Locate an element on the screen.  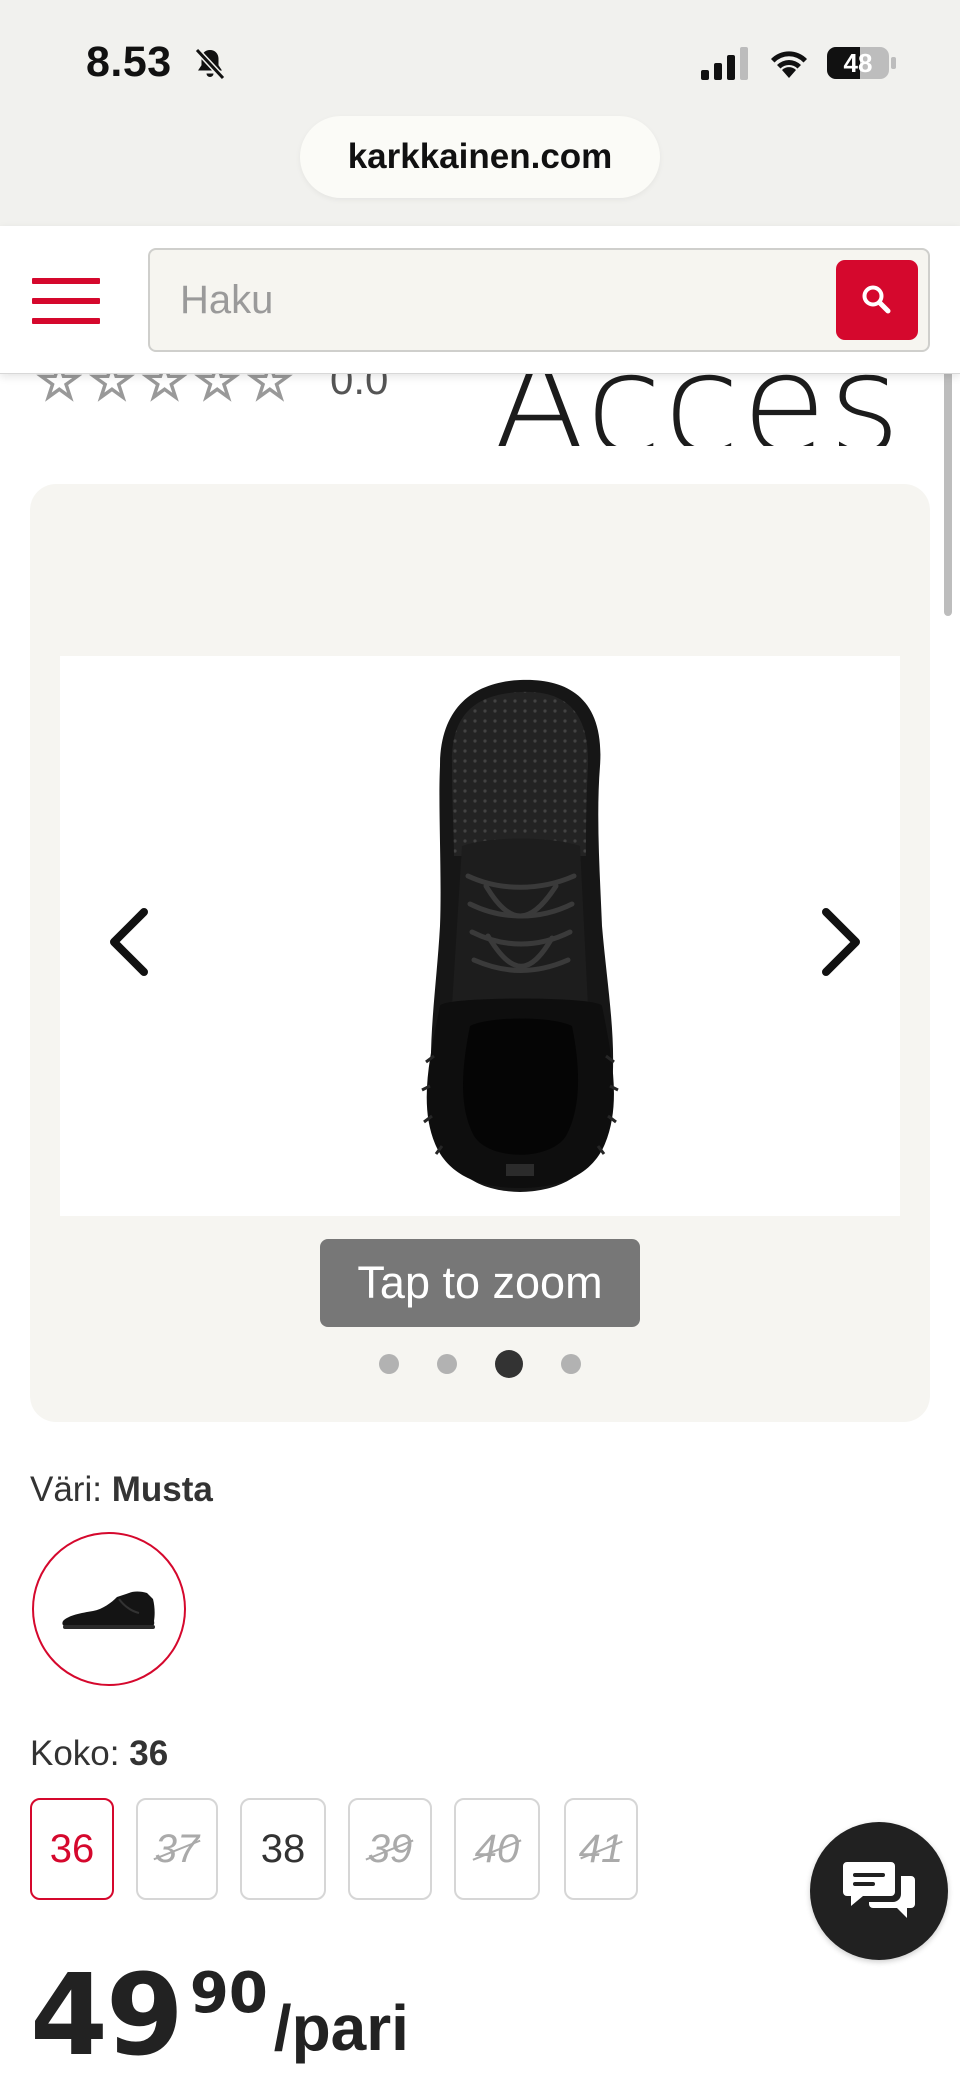
product-price: 49 90 /pari is located at coordinates (219, 2019).